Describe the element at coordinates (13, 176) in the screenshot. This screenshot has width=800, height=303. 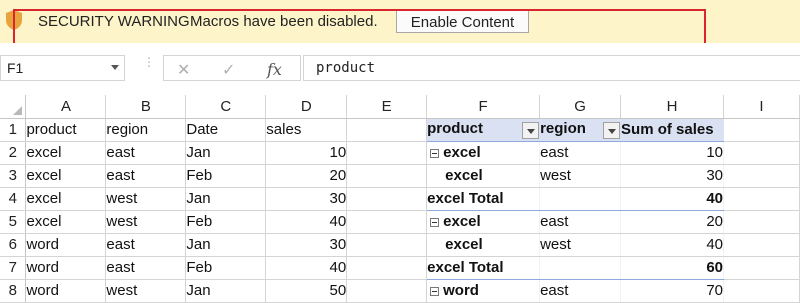
I see `row-header: 3` at that location.